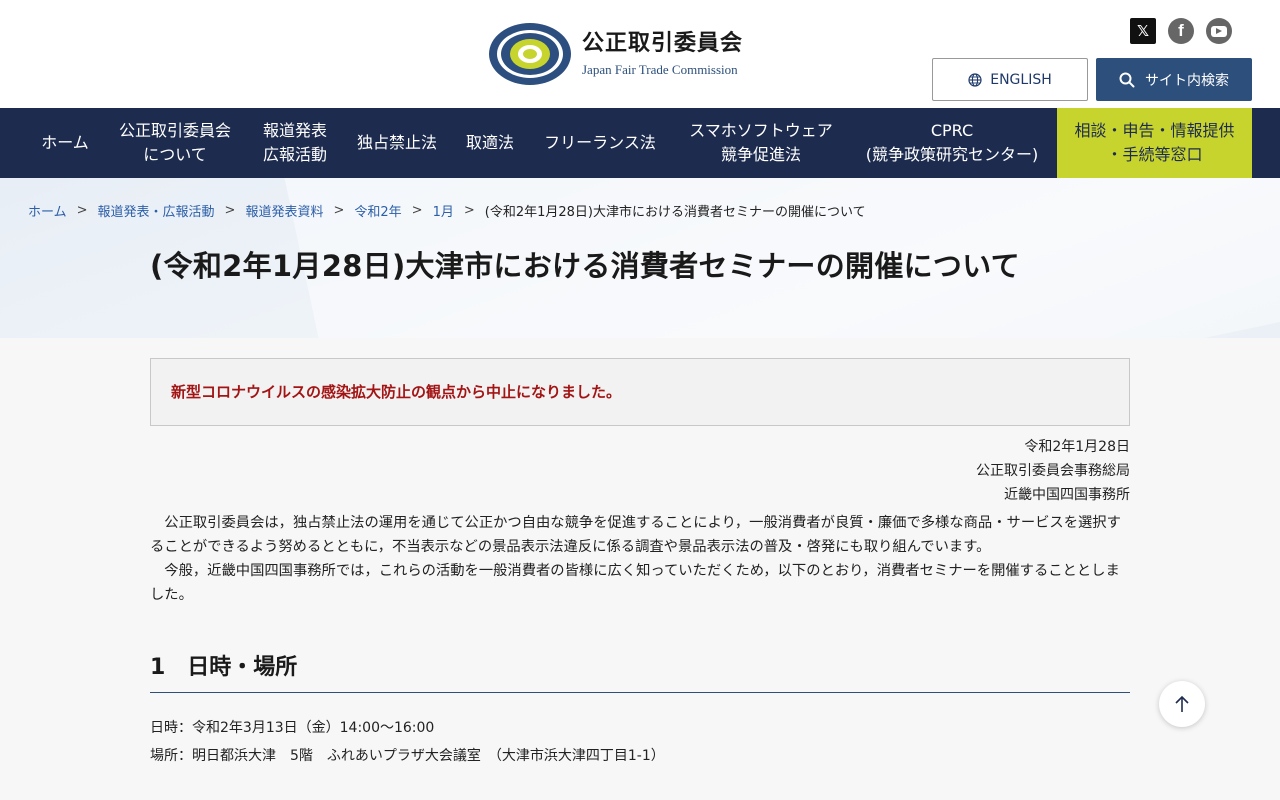  What do you see at coordinates (1077, 447) in the screenshot?
I see `issue-date: 令和2年1月28日` at bounding box center [1077, 447].